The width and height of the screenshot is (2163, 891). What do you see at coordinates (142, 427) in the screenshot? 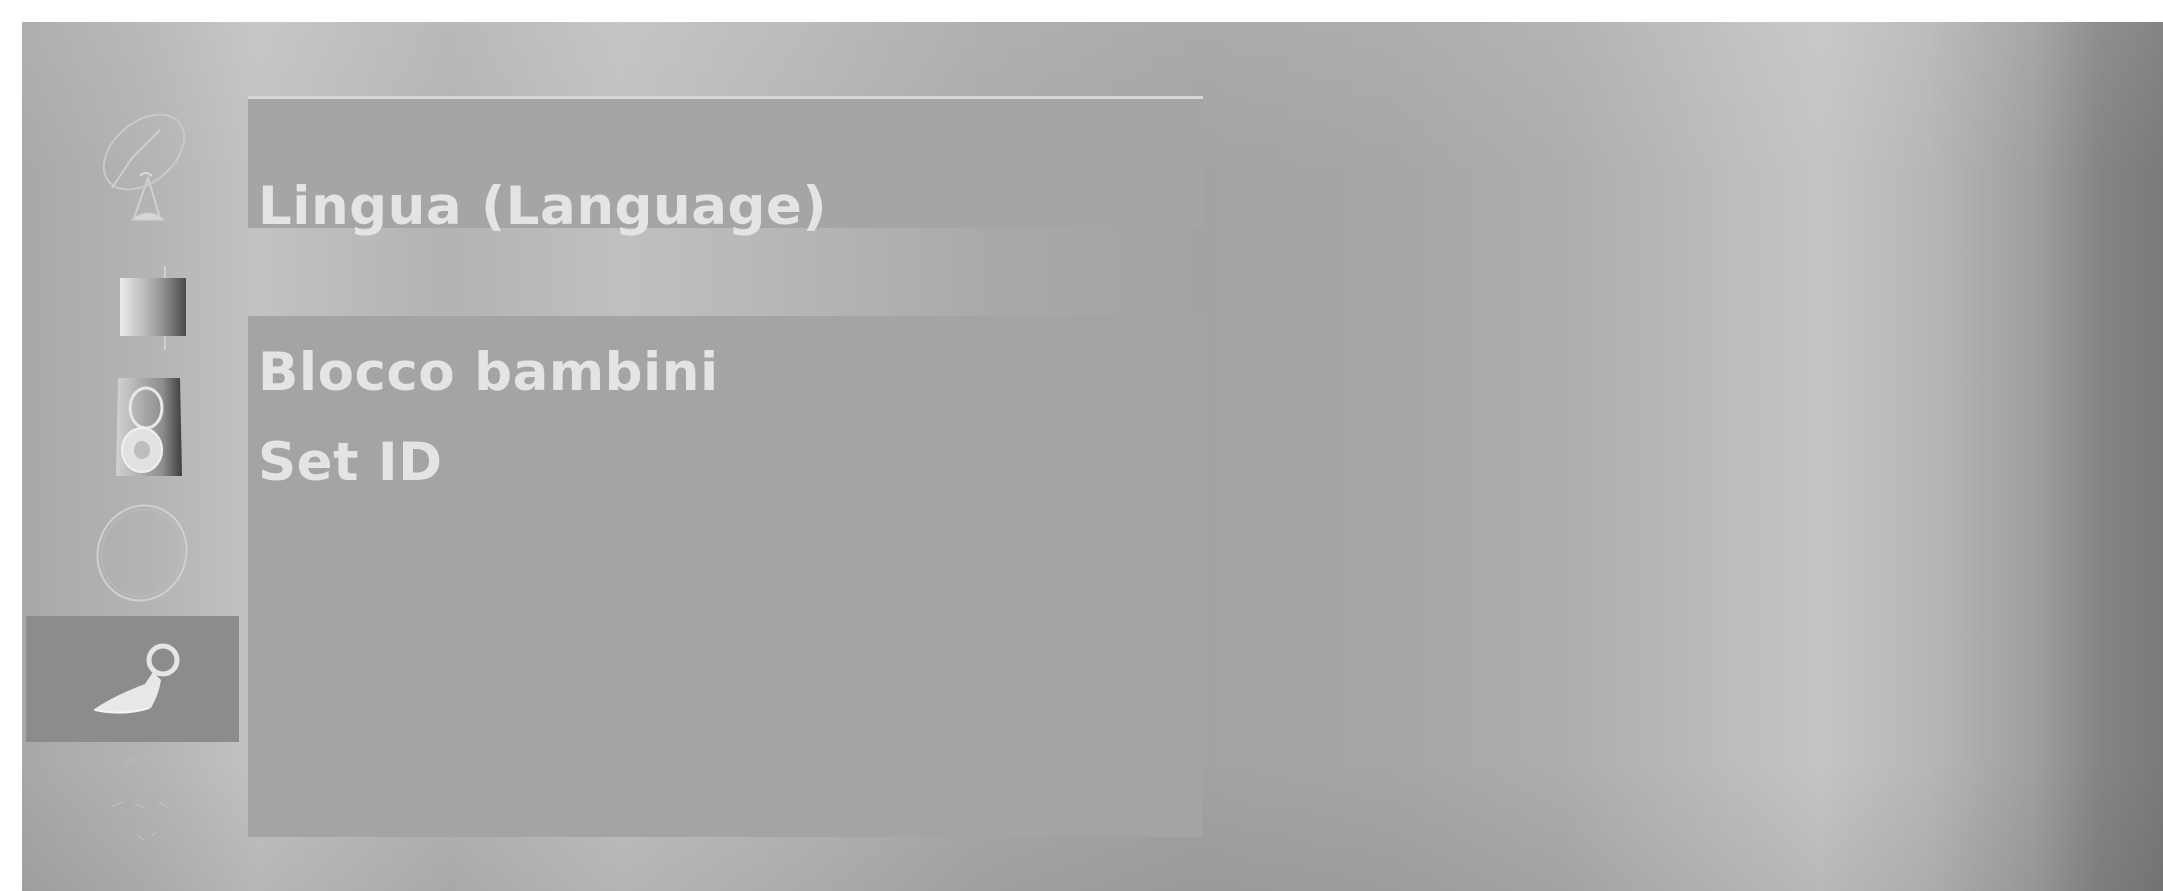
I see `audio-speaker-icon` at bounding box center [142, 427].